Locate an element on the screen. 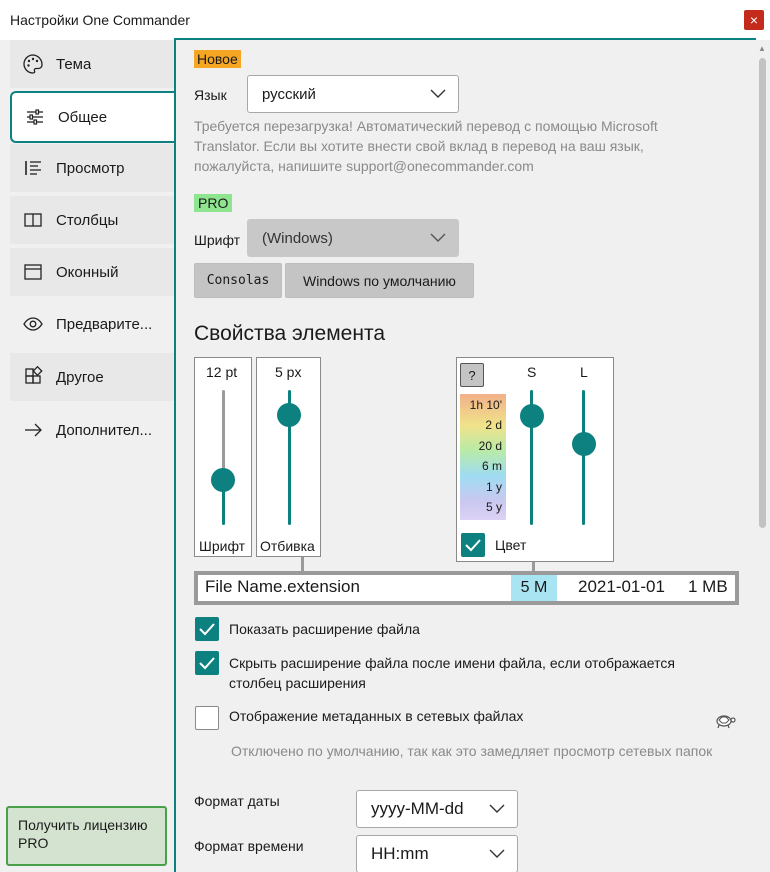 This screenshot has width=770, height=872. padding-slider-box: 5 px Отбивка is located at coordinates (288, 457).